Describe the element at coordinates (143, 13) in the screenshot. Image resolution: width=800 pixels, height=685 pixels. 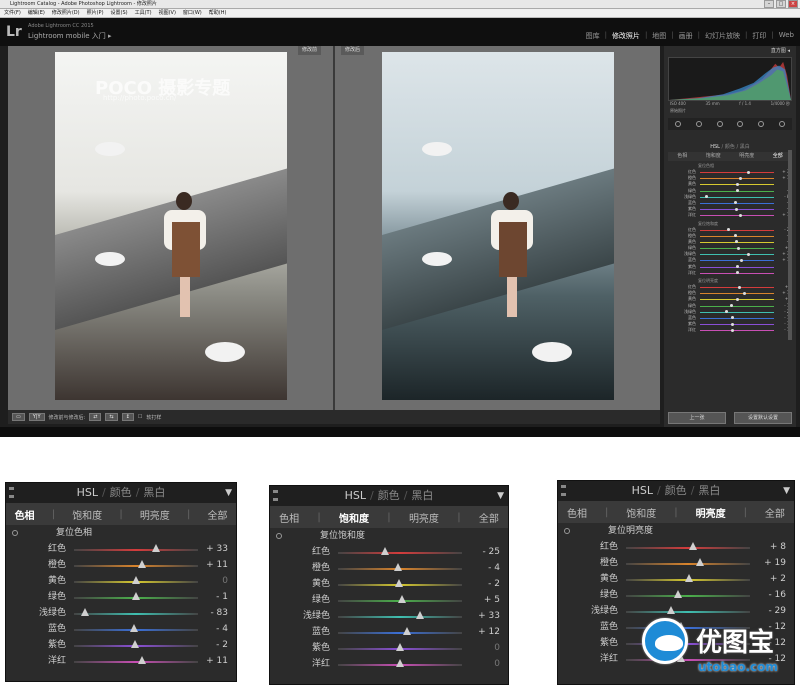
I see `menu-item-5: 工具(T)` at that location.